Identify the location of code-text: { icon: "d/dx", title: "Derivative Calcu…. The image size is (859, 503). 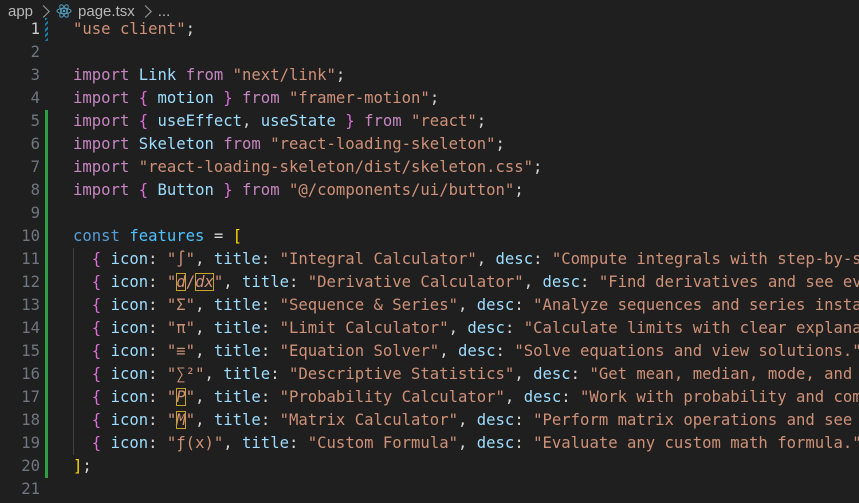
(475, 282).